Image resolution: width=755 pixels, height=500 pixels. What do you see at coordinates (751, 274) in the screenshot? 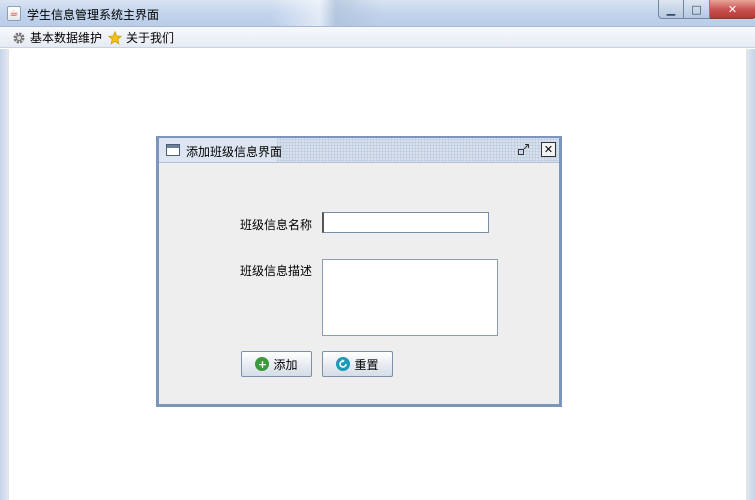
I see `window-border-right` at bounding box center [751, 274].